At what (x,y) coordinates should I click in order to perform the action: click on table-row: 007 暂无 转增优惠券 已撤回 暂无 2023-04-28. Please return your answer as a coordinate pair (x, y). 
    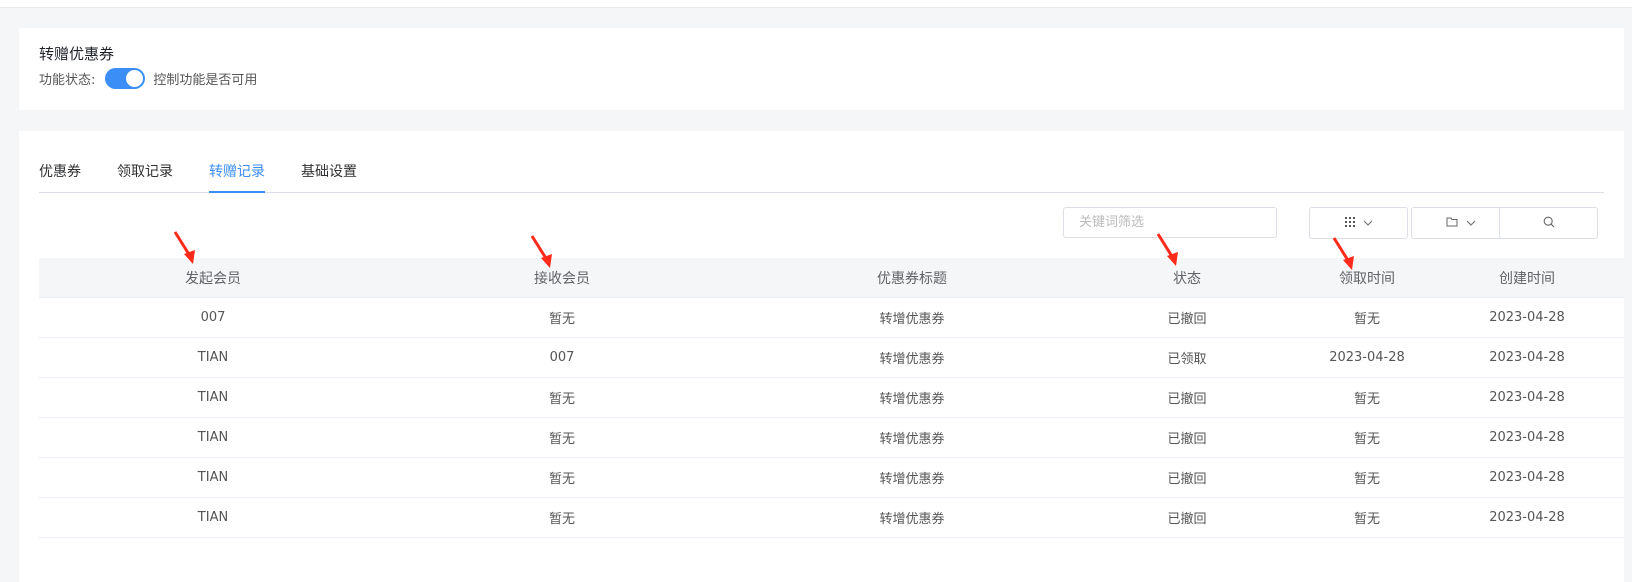
    Looking at the image, I should click on (831, 318).